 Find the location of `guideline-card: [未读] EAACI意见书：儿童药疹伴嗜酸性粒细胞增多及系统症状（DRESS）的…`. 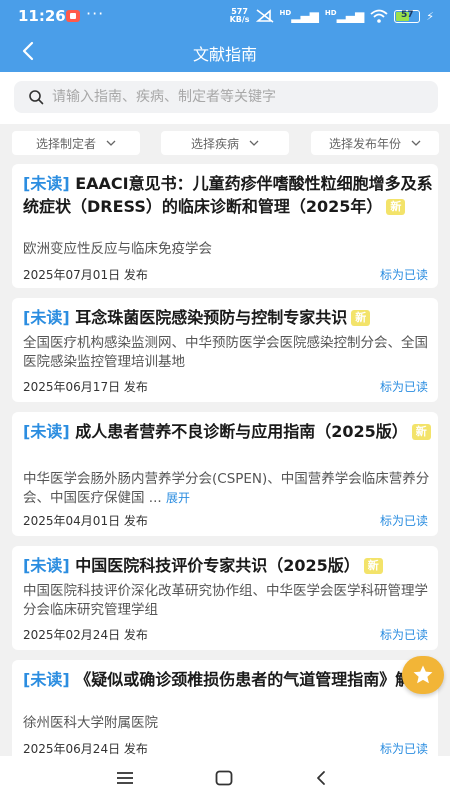

guideline-card: [未读] EAACI意见书：儿童药疹伴嗜酸性粒细胞增多及系统症状（DRESS）的… is located at coordinates (225, 226).